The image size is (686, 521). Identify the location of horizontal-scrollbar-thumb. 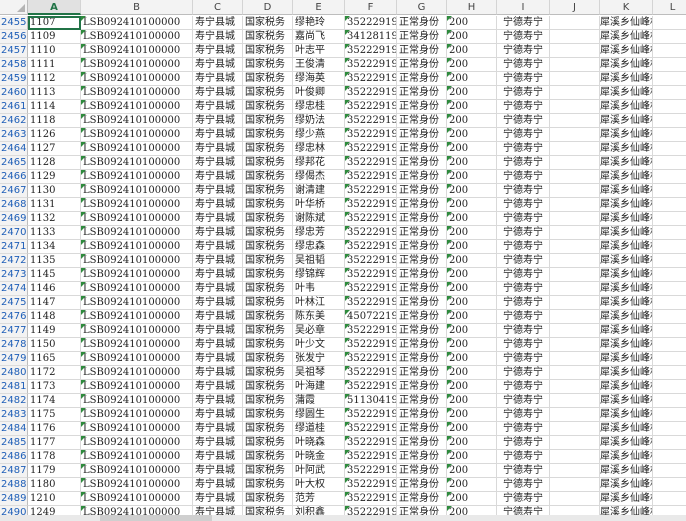
(156, 518).